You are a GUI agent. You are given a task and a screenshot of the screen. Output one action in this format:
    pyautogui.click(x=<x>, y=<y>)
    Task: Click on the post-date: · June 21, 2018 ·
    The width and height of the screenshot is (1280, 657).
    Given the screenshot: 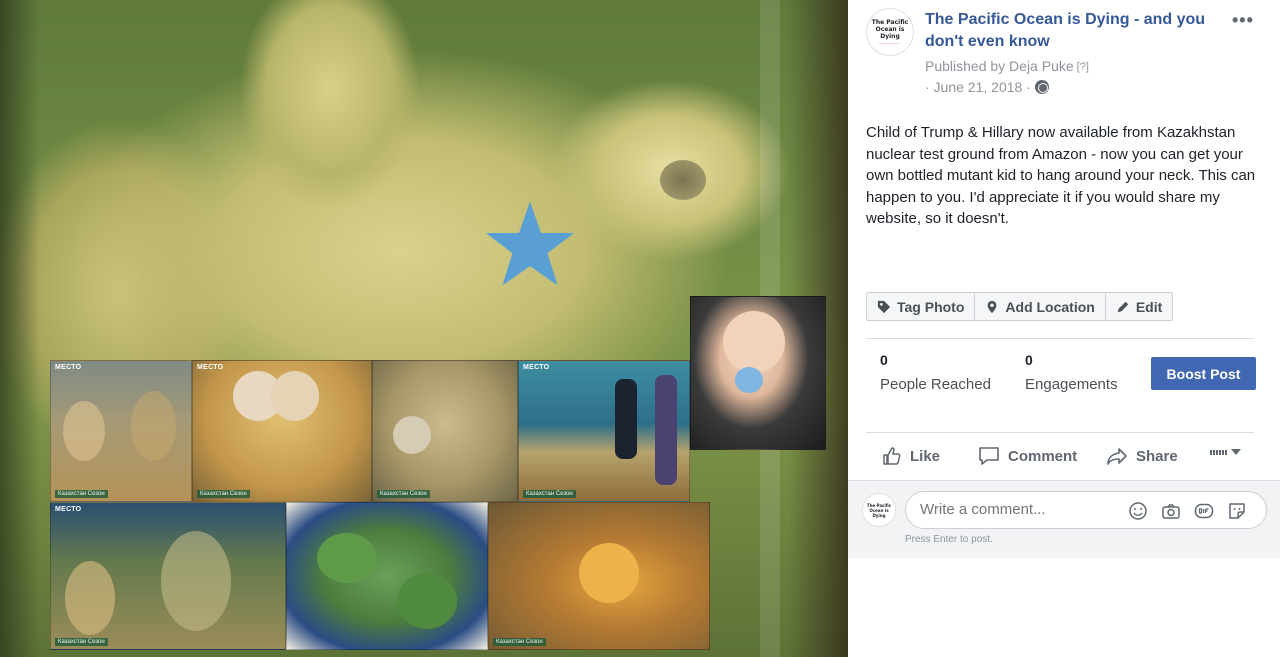 What is the action you would take?
    pyautogui.click(x=978, y=87)
    